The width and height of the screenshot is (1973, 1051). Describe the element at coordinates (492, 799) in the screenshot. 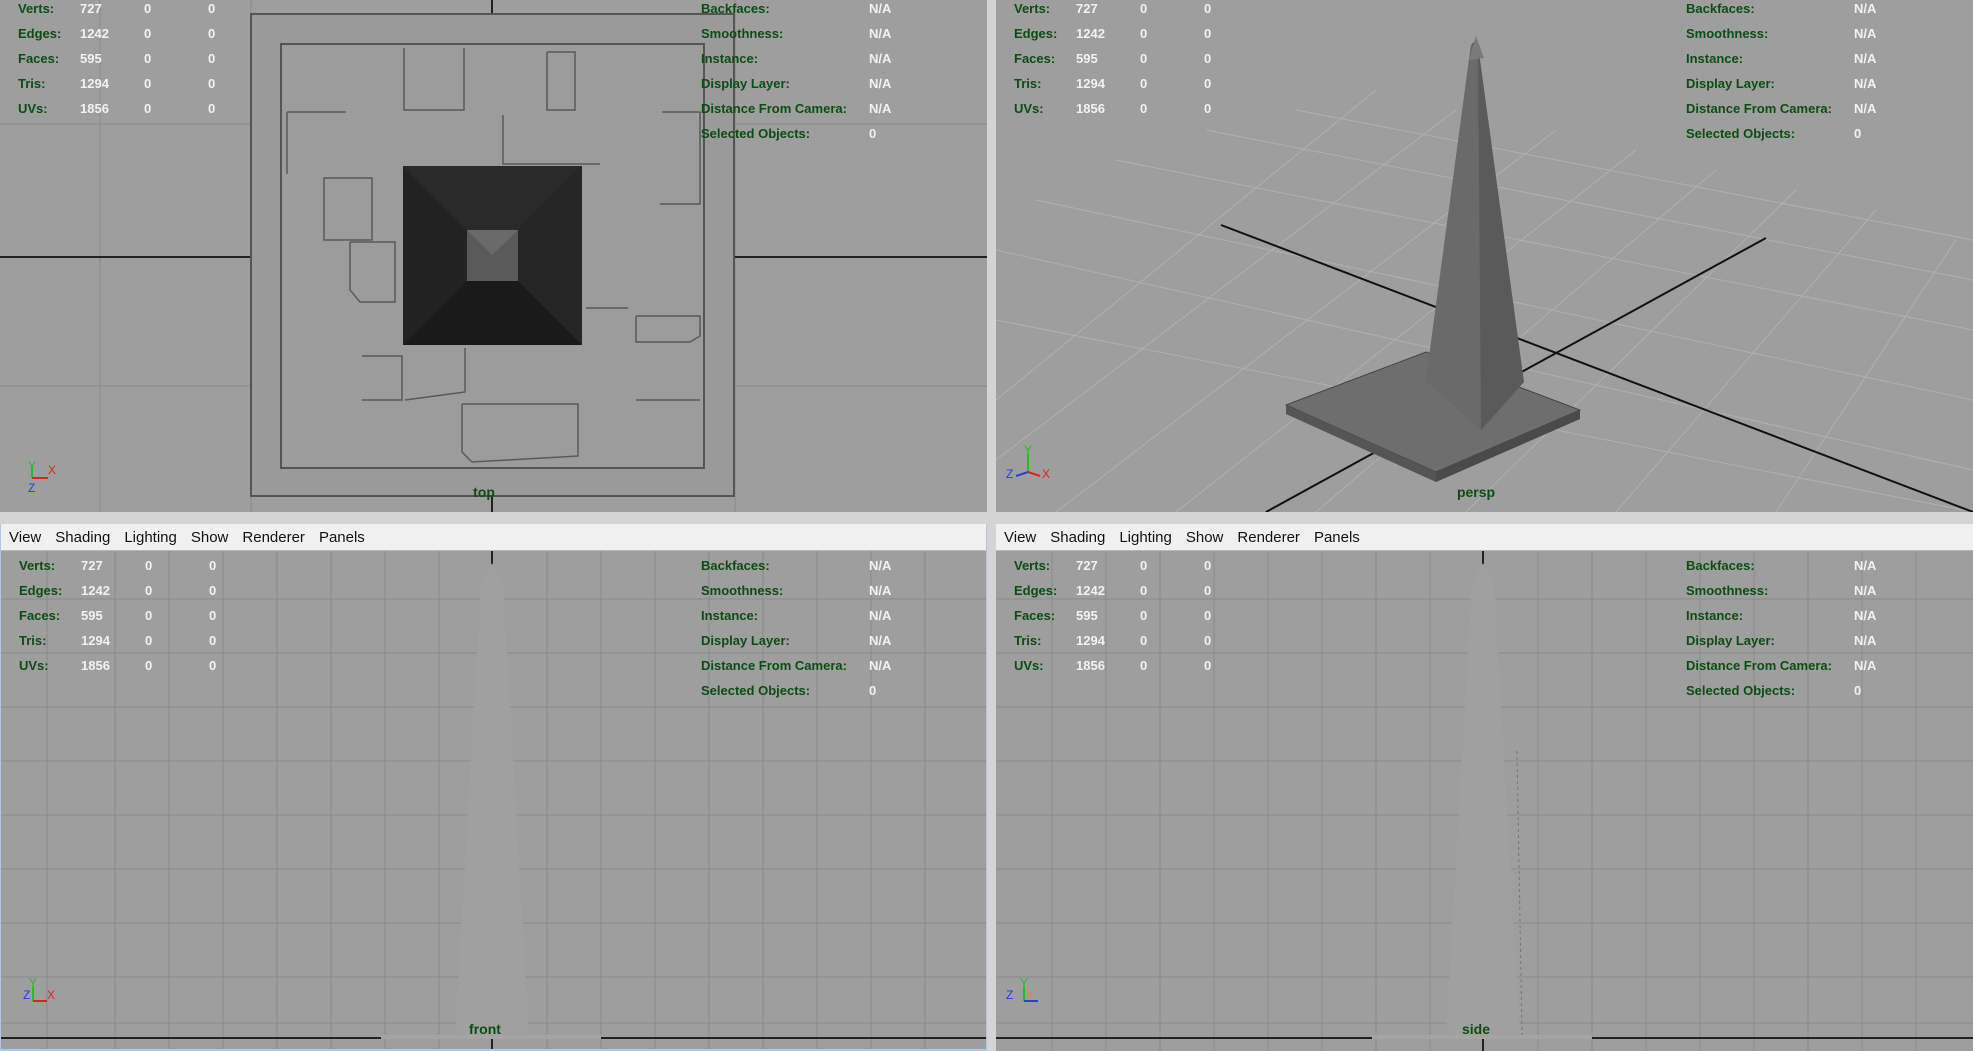

I see `obelisk-front` at that location.